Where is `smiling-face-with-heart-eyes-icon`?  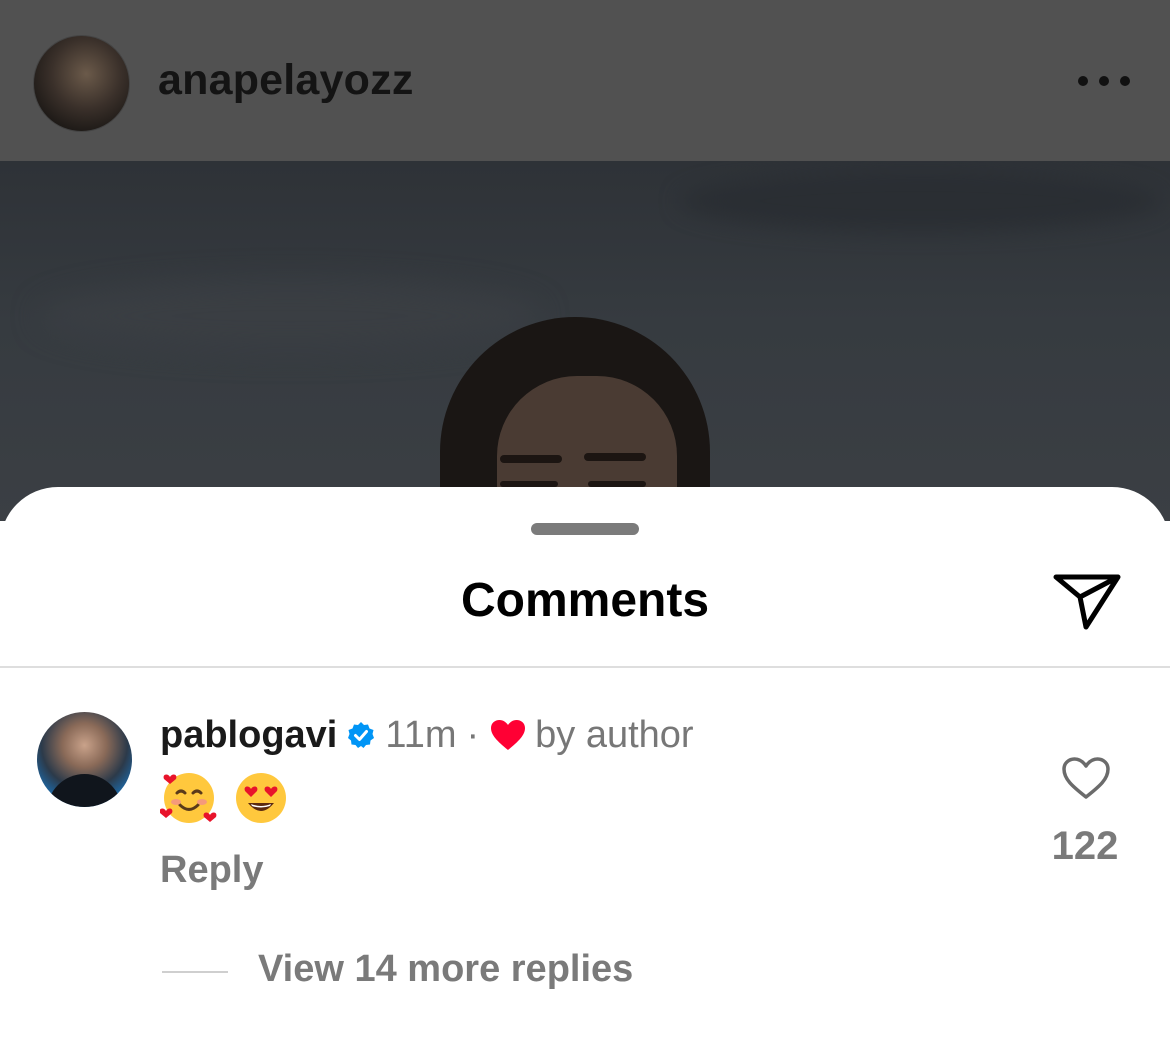 smiling-face-with-heart-eyes-icon is located at coordinates (261, 798).